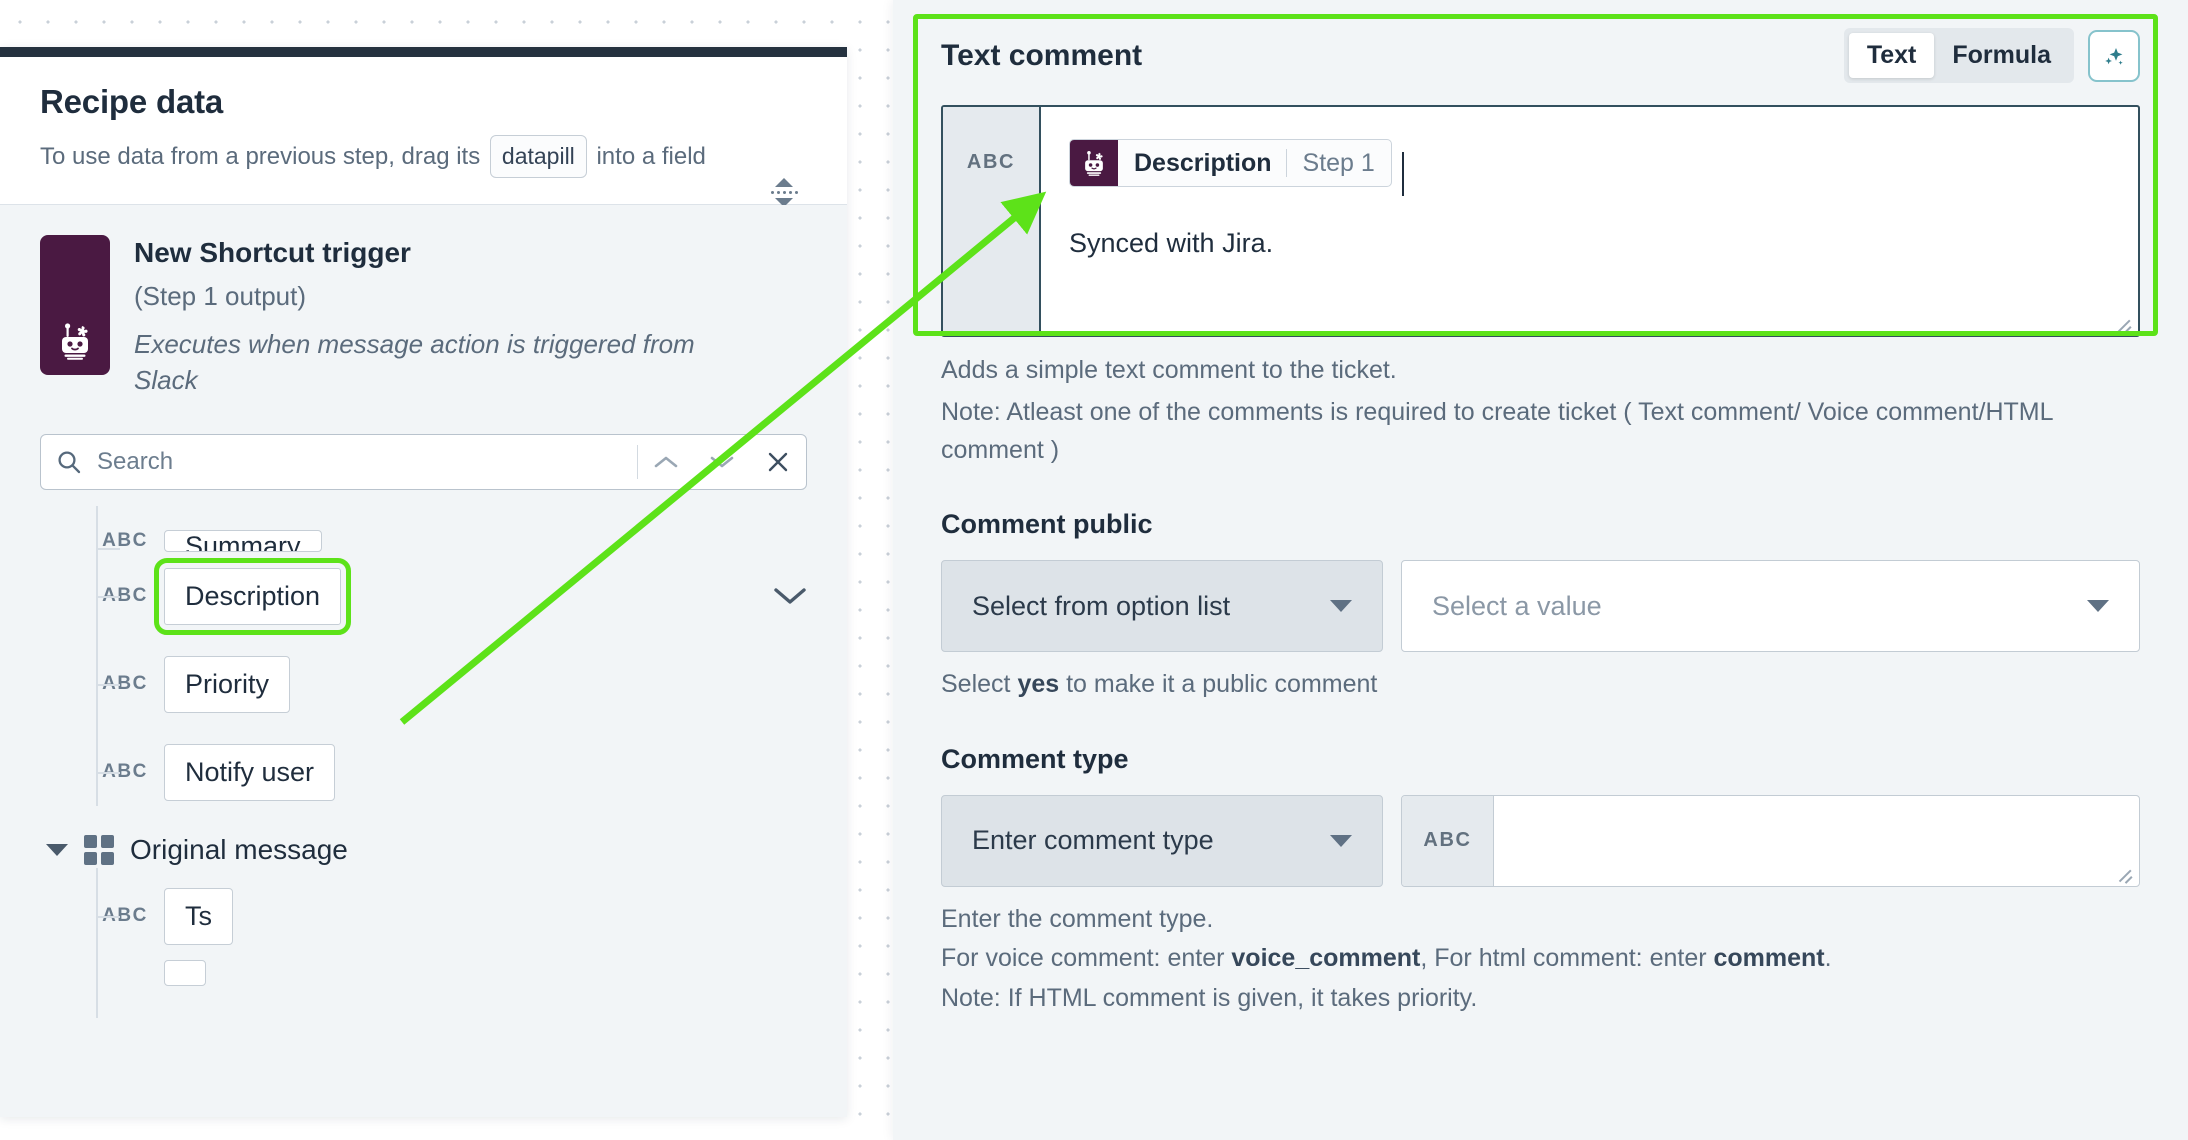  What do you see at coordinates (1402, 173) in the screenshot?
I see `text-cursor` at bounding box center [1402, 173].